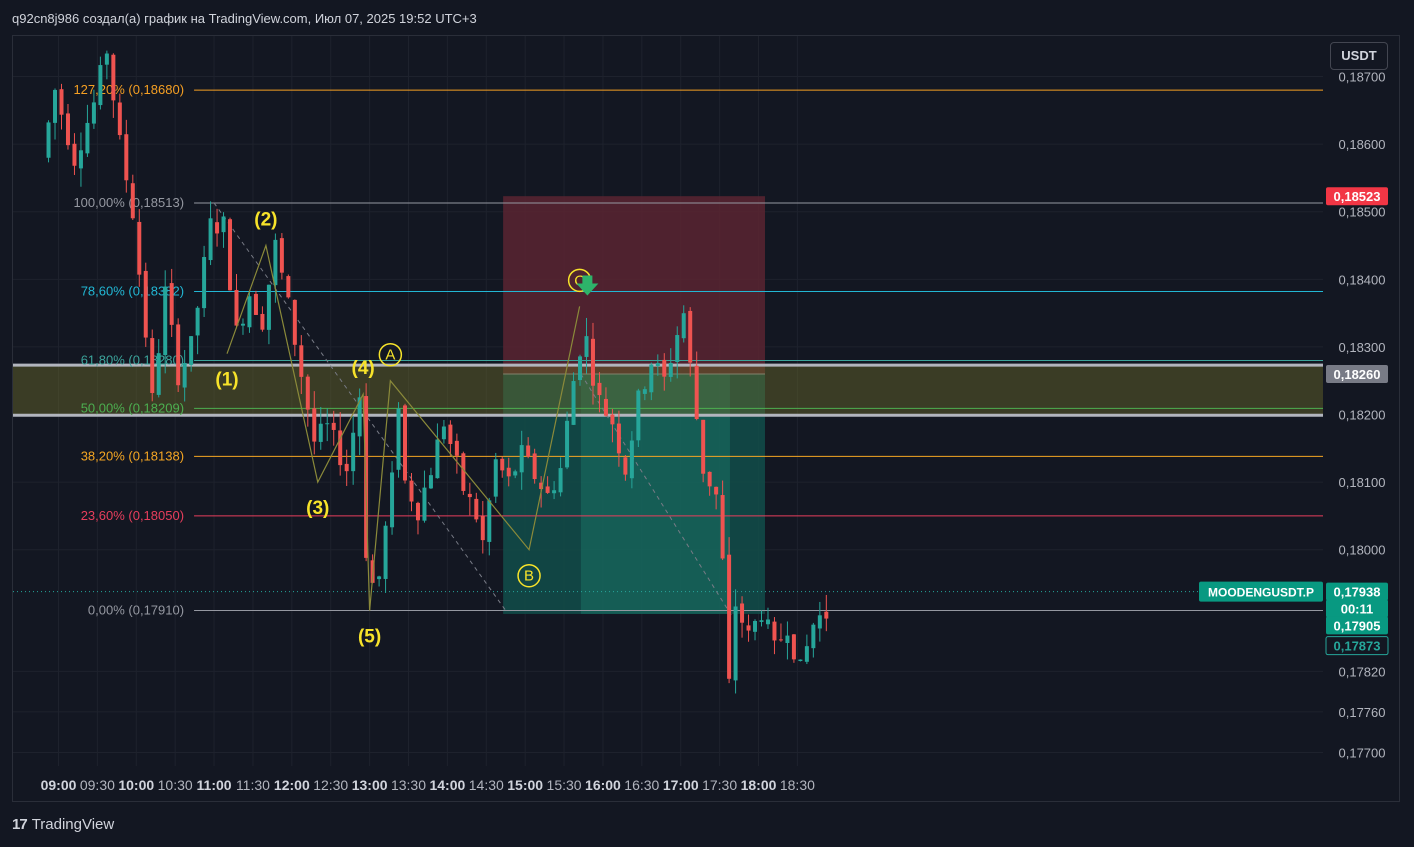 This screenshot has width=1414, height=847. Describe the element at coordinates (1362, 77) in the screenshot. I see `price-axis-tick: 0,18700` at that location.